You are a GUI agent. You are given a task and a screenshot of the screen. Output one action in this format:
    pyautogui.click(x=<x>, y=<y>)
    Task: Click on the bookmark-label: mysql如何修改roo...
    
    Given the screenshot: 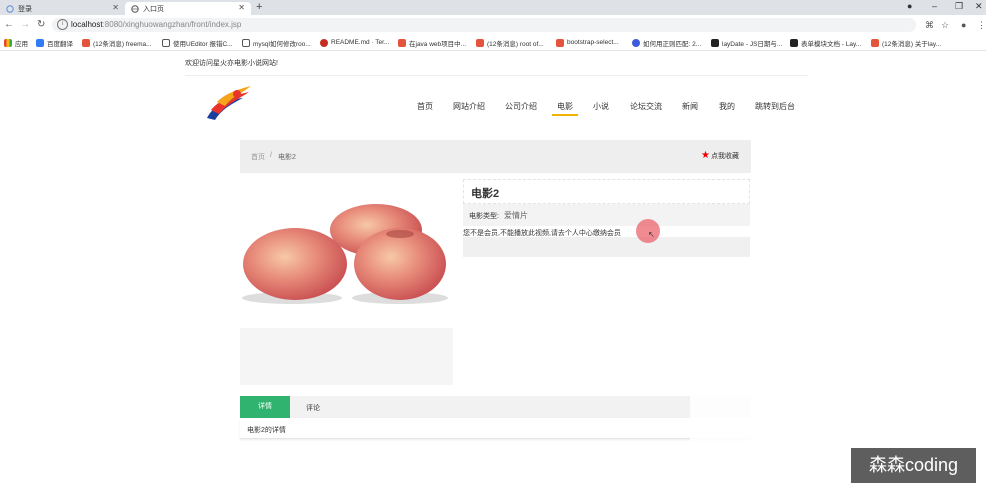 What is the action you would take?
    pyautogui.click(x=282, y=44)
    